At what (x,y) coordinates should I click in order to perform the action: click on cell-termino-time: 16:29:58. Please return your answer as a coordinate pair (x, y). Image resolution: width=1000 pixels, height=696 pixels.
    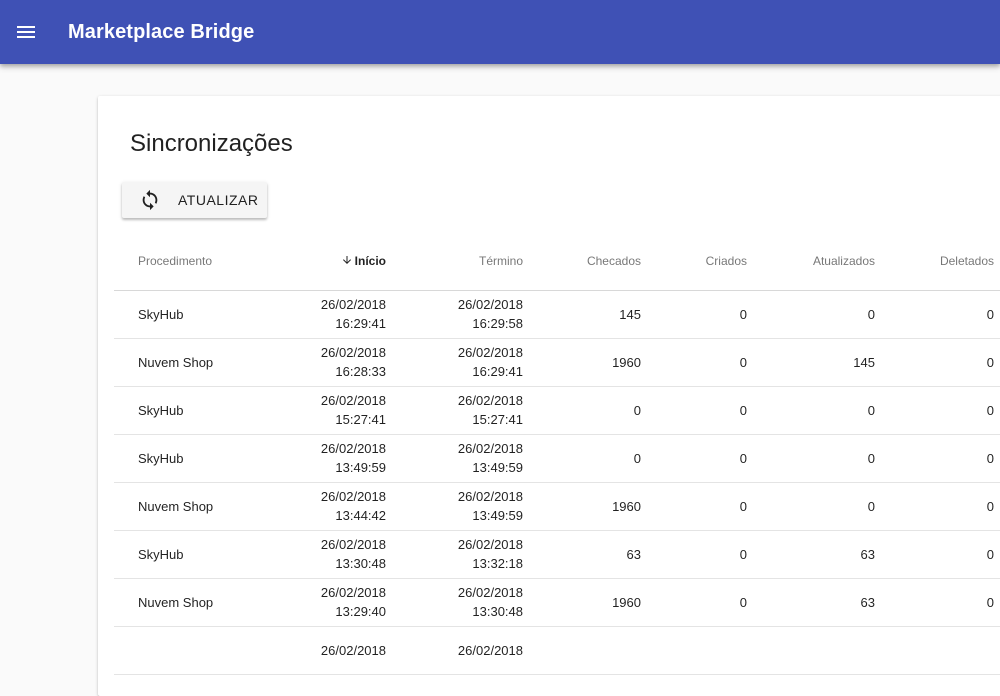
    Looking at the image, I should click on (497, 323).